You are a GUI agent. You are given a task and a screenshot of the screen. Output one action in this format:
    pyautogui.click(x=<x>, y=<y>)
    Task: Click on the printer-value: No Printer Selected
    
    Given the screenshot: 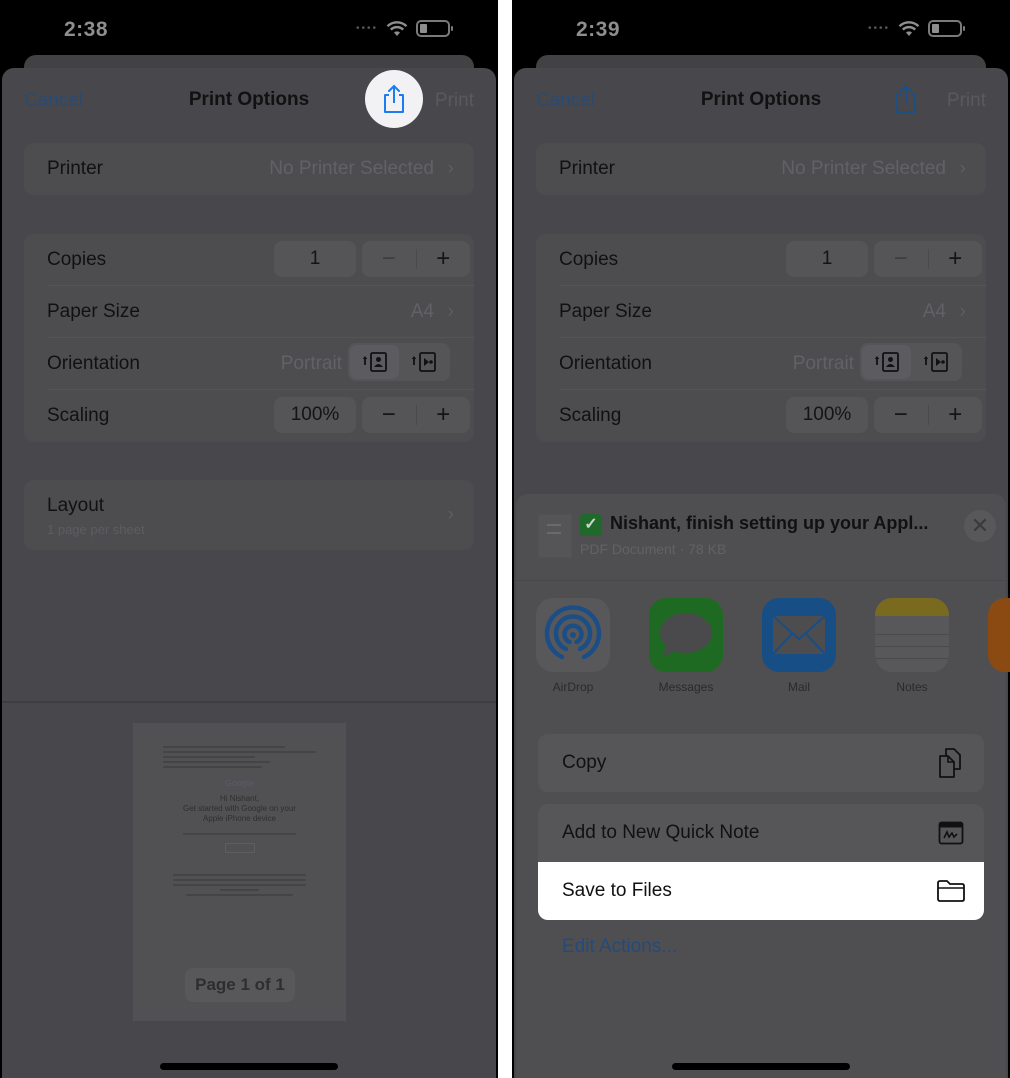 What is the action you would take?
    pyautogui.click(x=863, y=168)
    